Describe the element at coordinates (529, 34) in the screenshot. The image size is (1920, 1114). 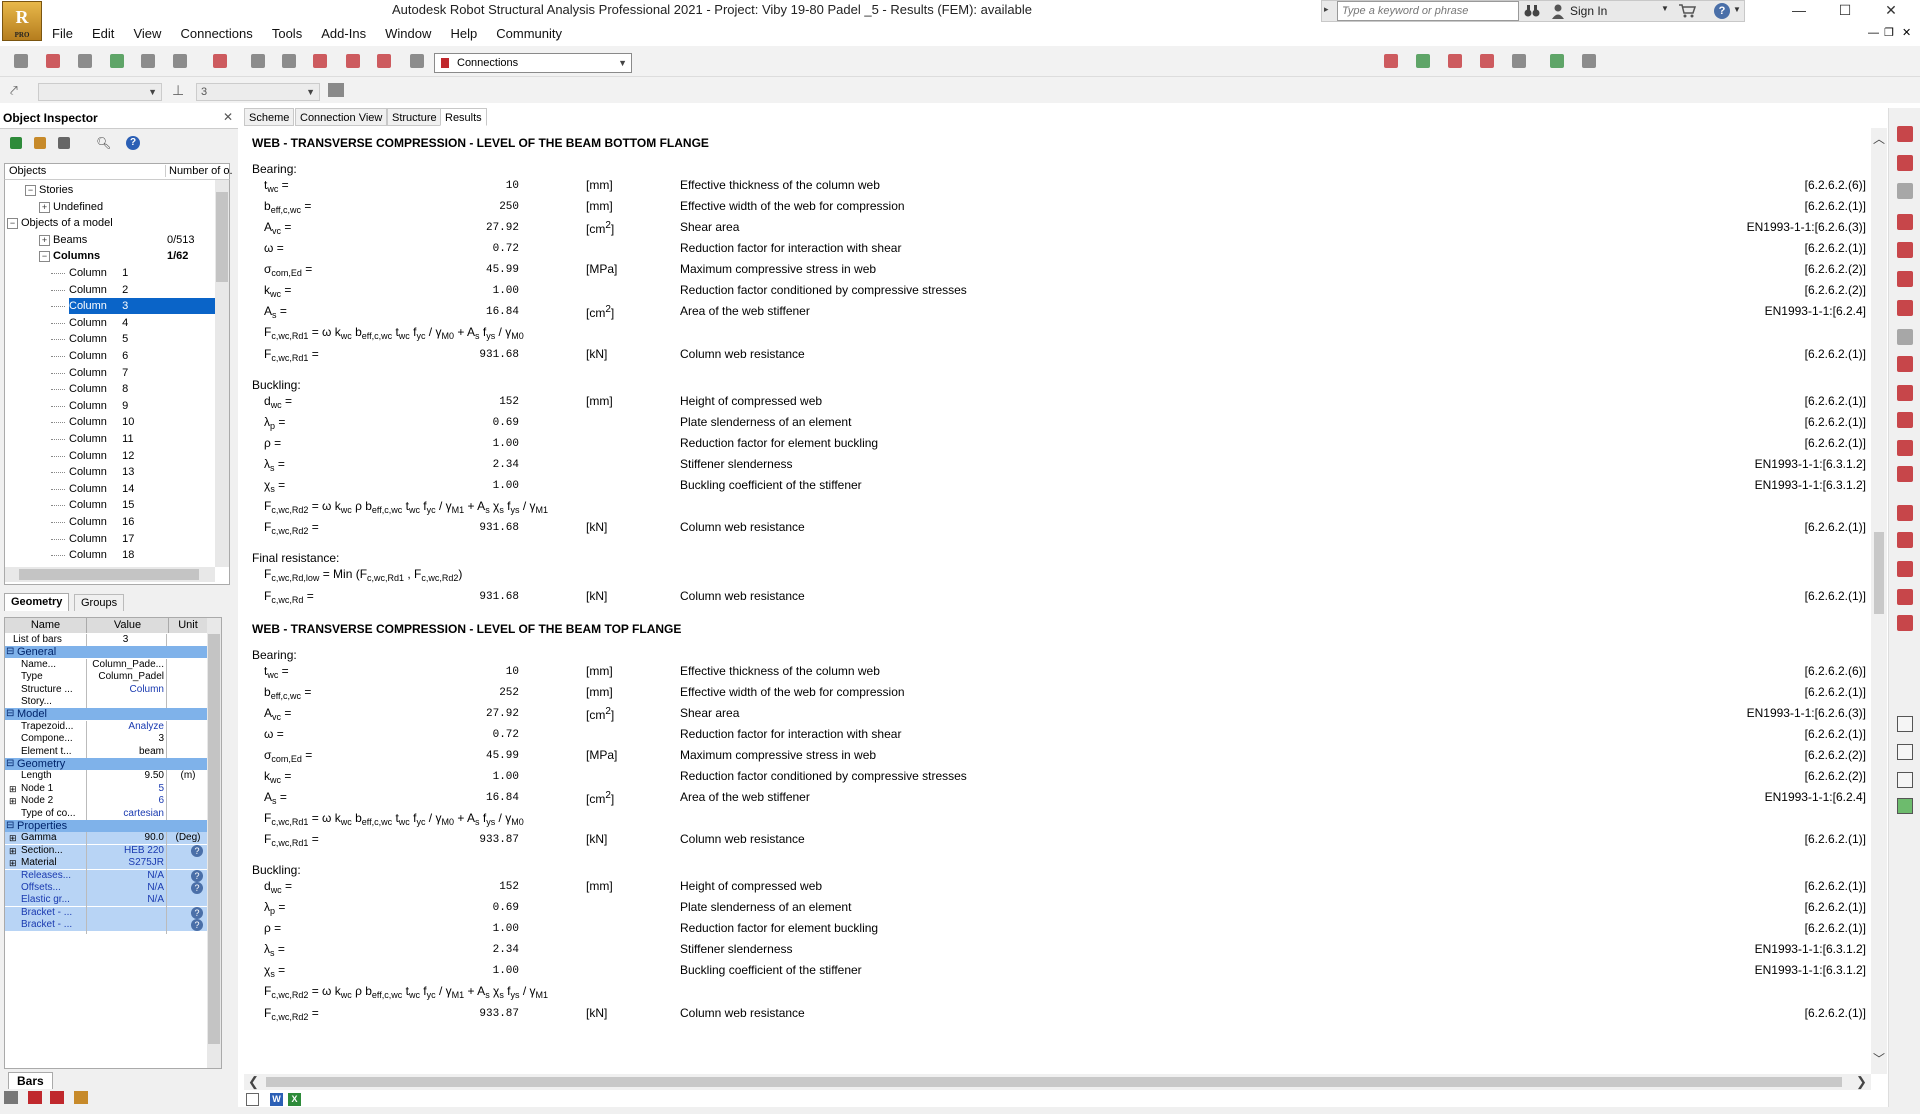
I see `menu-community: Community` at that location.